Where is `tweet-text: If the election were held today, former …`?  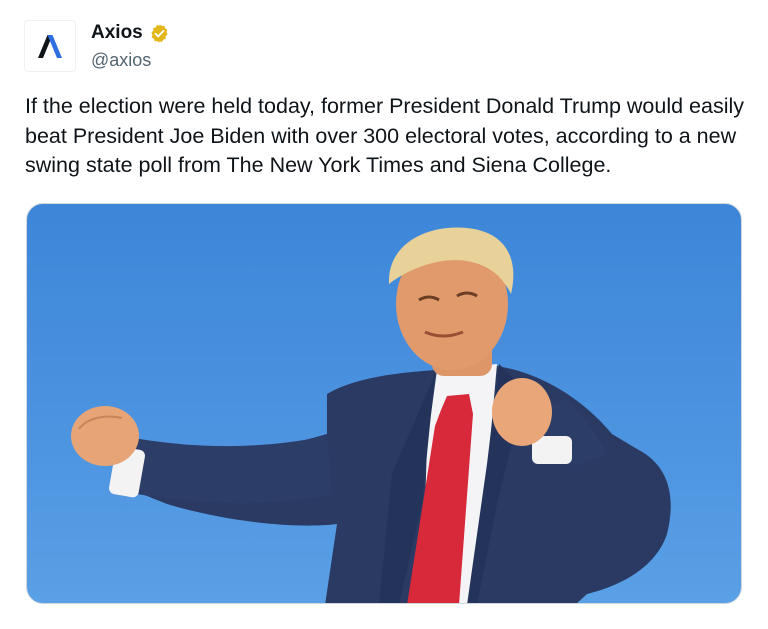
tweet-text: If the election were held today, former … is located at coordinates (385, 135).